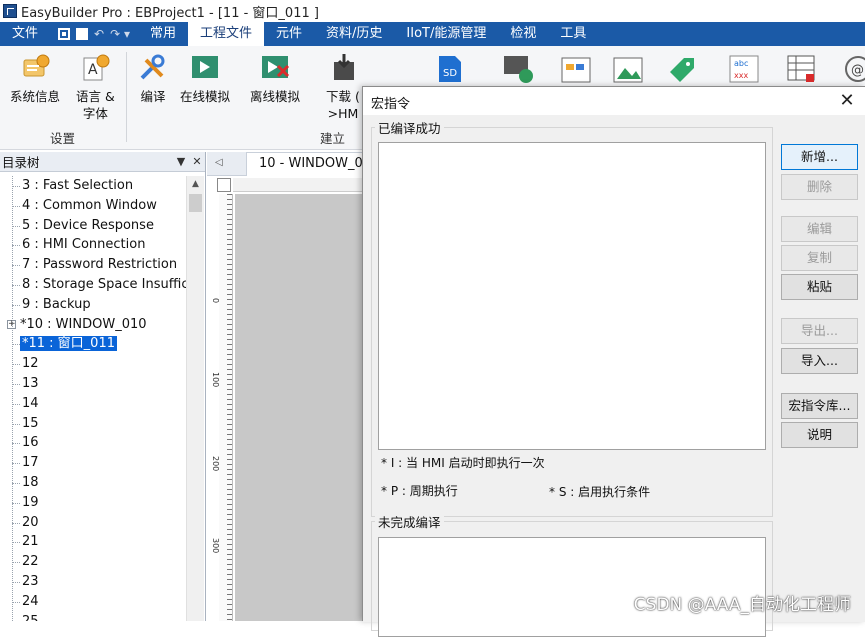 The width and height of the screenshot is (865, 637). What do you see at coordinates (93, 364) in the screenshot?
I see `tree-item: 12` at bounding box center [93, 364].